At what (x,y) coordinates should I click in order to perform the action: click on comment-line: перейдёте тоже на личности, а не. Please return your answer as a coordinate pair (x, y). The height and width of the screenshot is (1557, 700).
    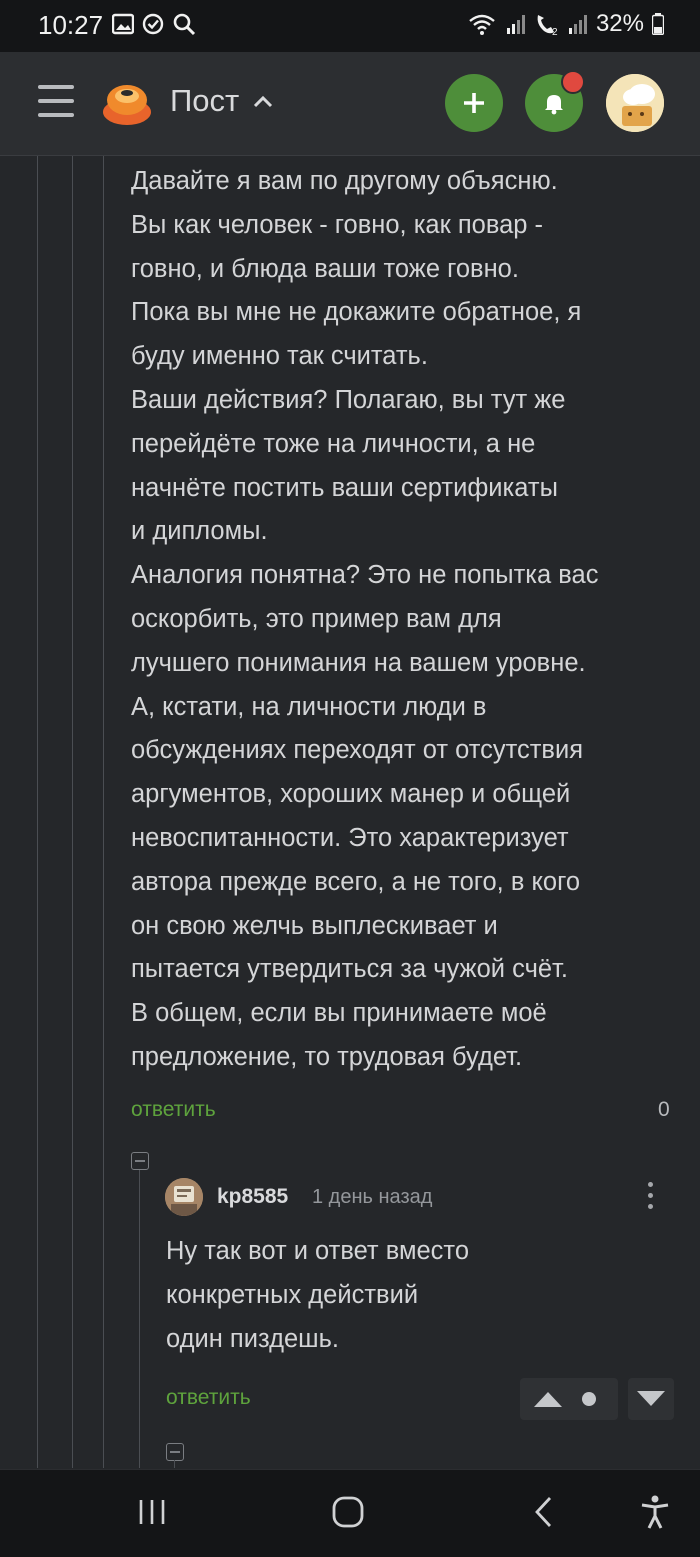
    Looking at the image, I should click on (333, 443).